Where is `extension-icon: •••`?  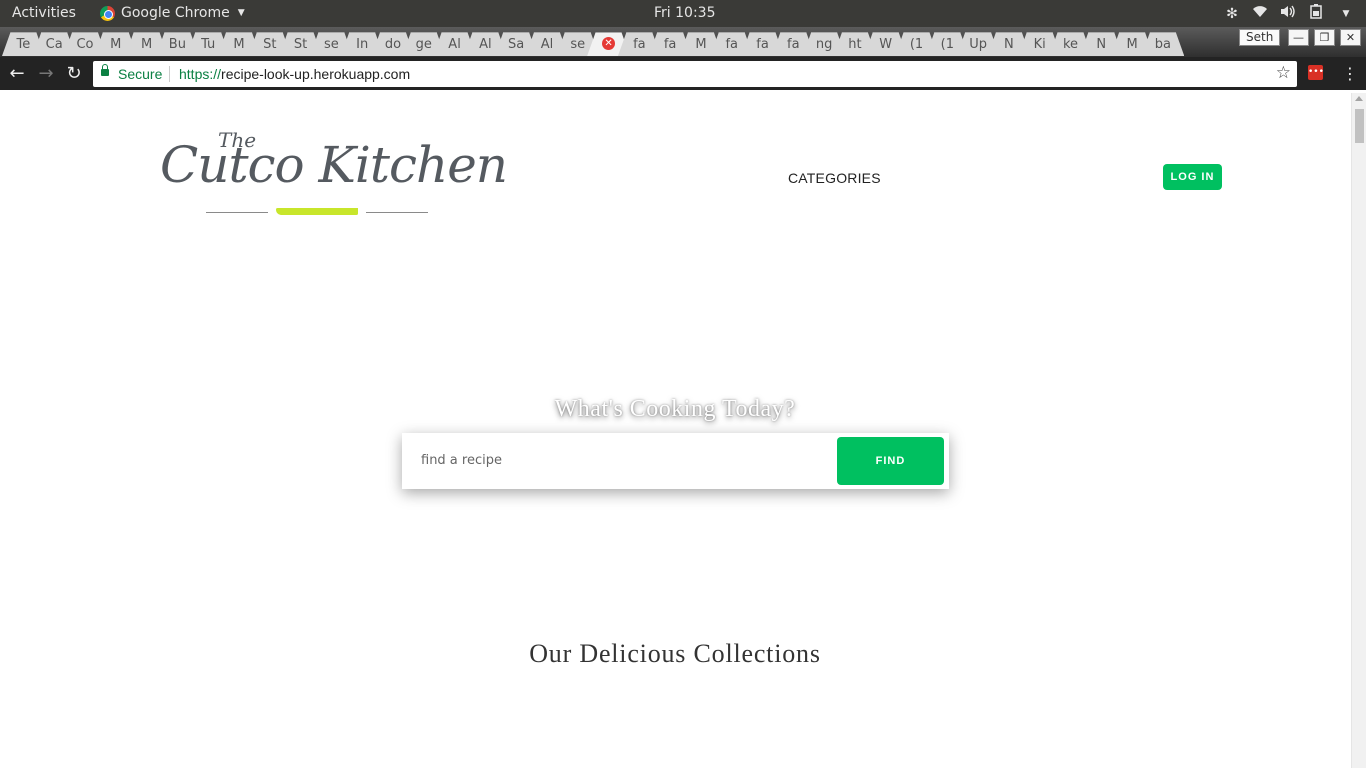 extension-icon: ••• is located at coordinates (1316, 72).